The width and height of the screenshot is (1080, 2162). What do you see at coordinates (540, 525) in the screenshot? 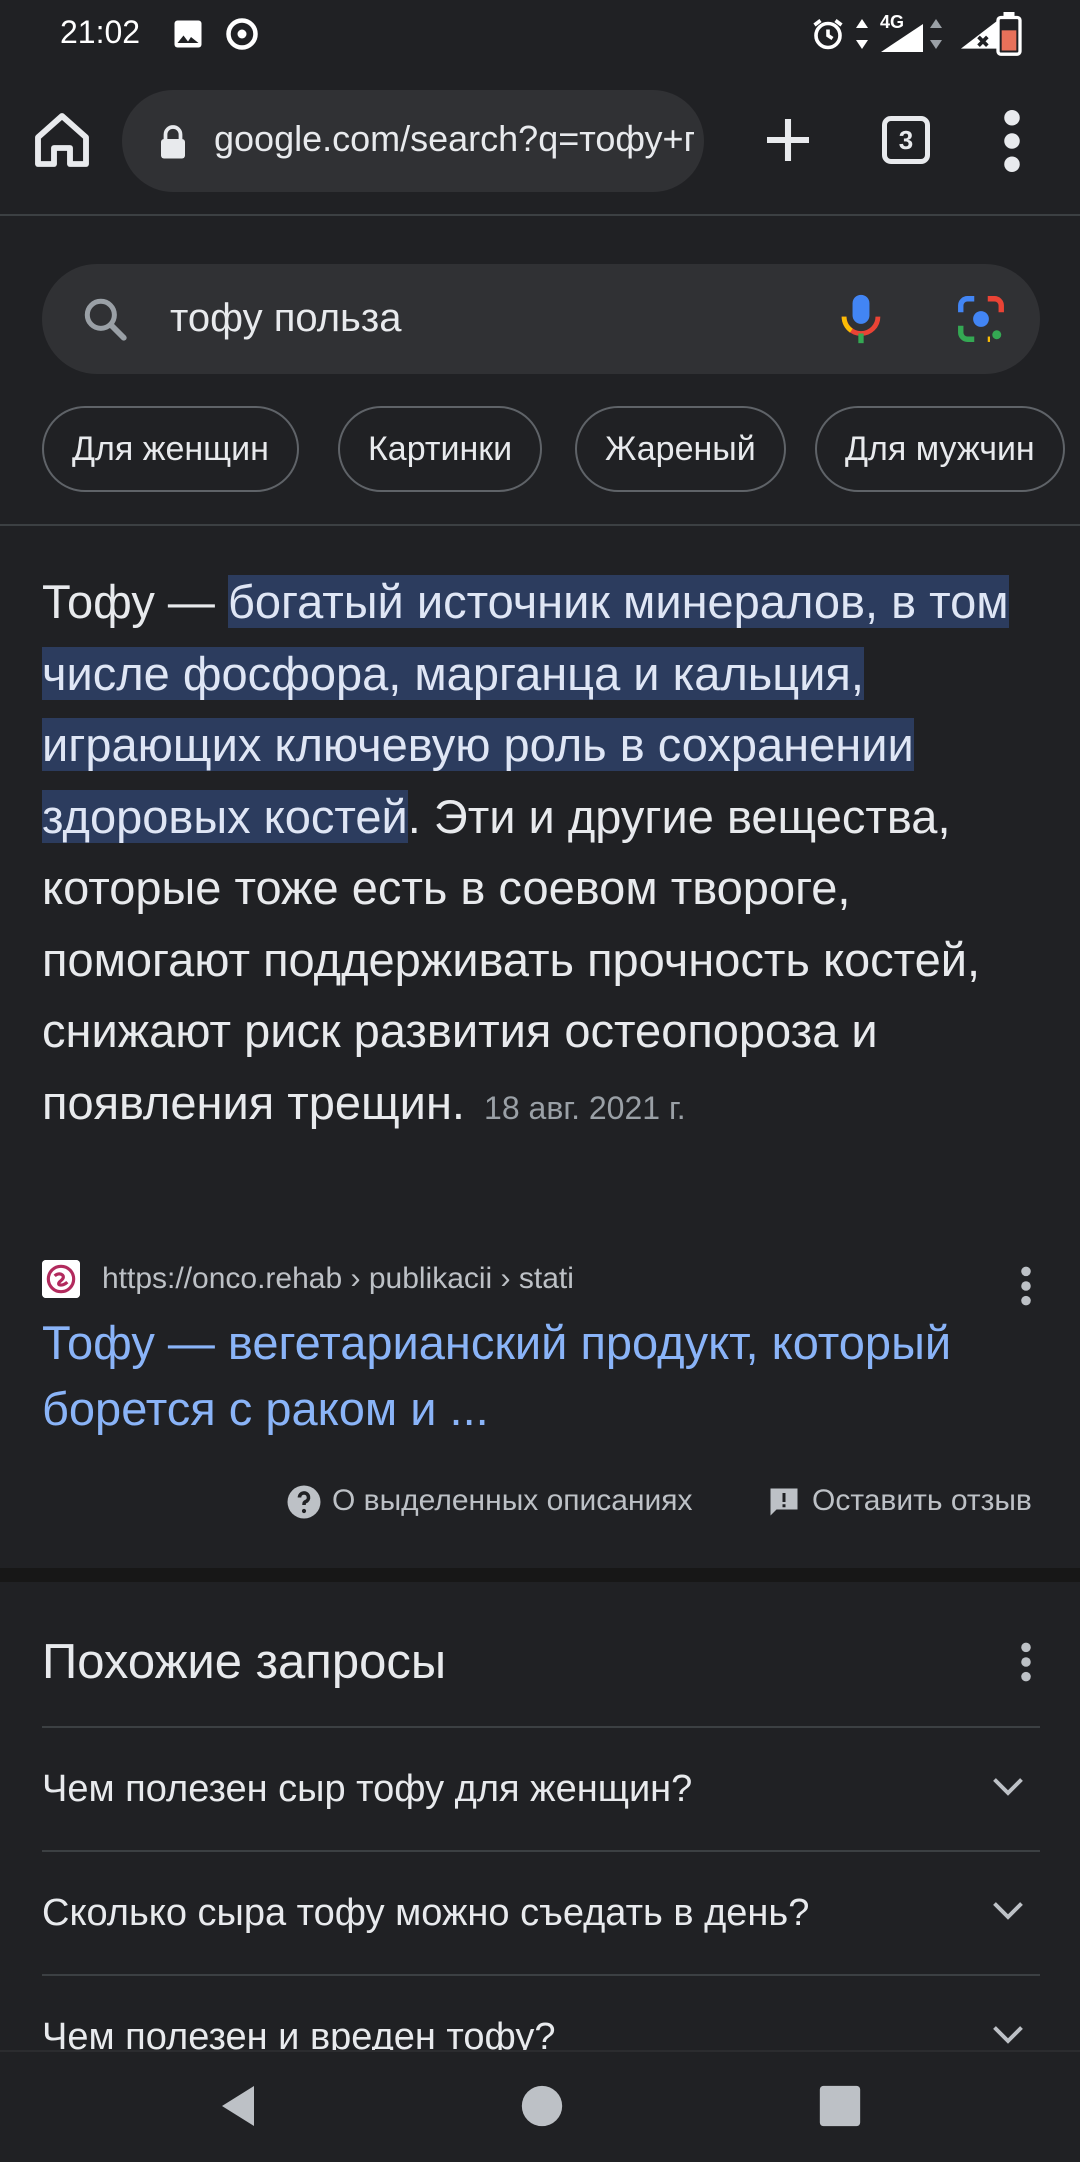
I see `divider` at bounding box center [540, 525].